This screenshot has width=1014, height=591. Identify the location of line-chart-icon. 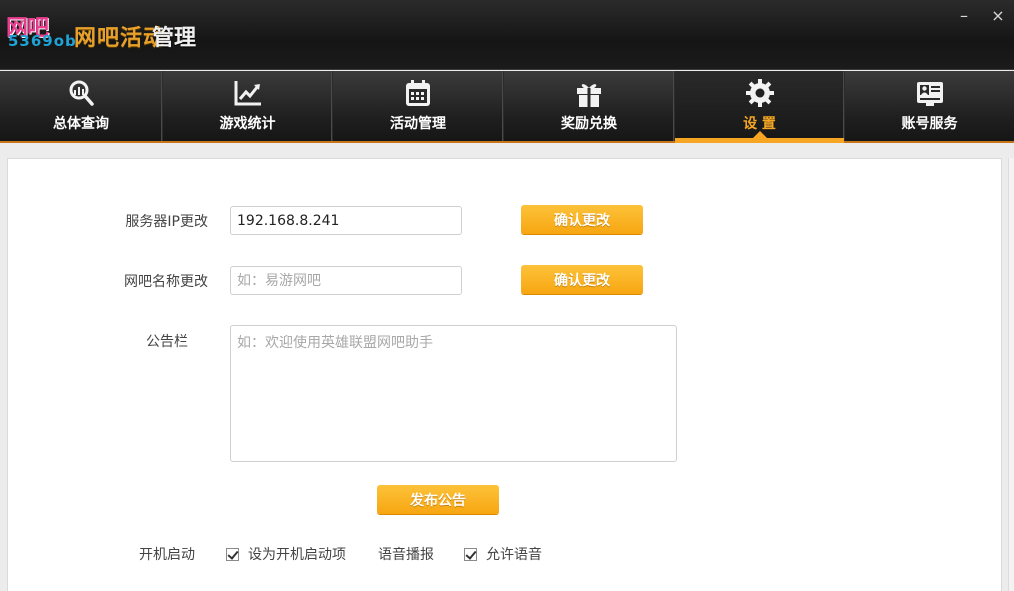
(247, 93).